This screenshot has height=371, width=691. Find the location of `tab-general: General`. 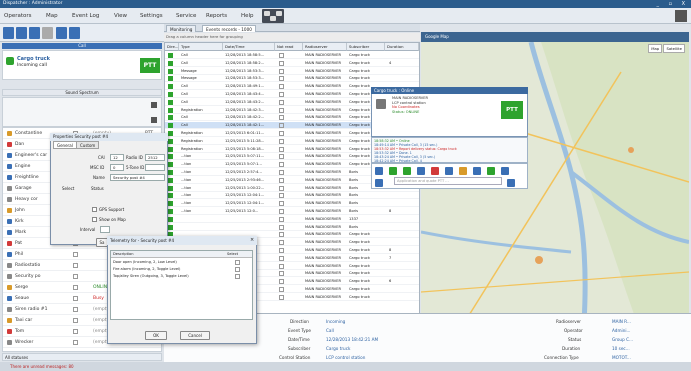

tab-general: General is located at coordinates (65, 145).